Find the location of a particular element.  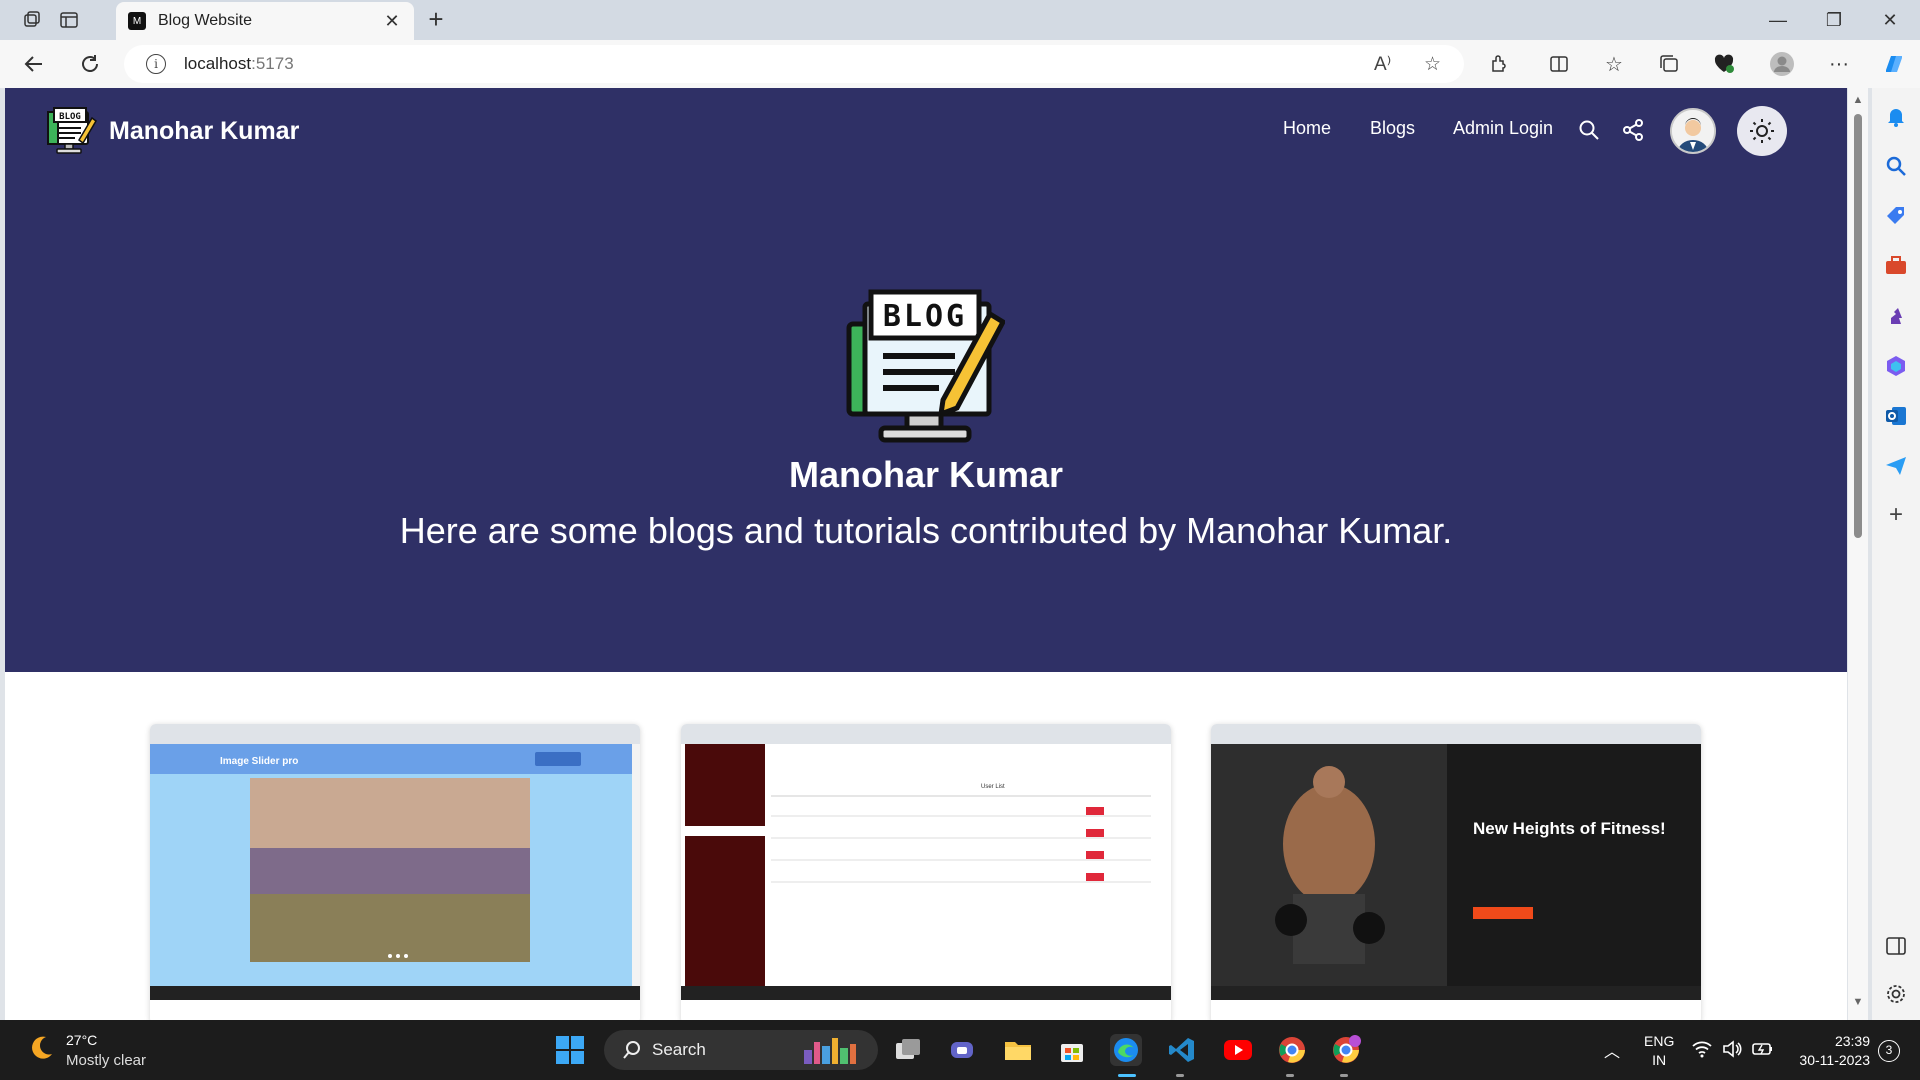

brand-name: Manohar Kumar is located at coordinates (204, 130).